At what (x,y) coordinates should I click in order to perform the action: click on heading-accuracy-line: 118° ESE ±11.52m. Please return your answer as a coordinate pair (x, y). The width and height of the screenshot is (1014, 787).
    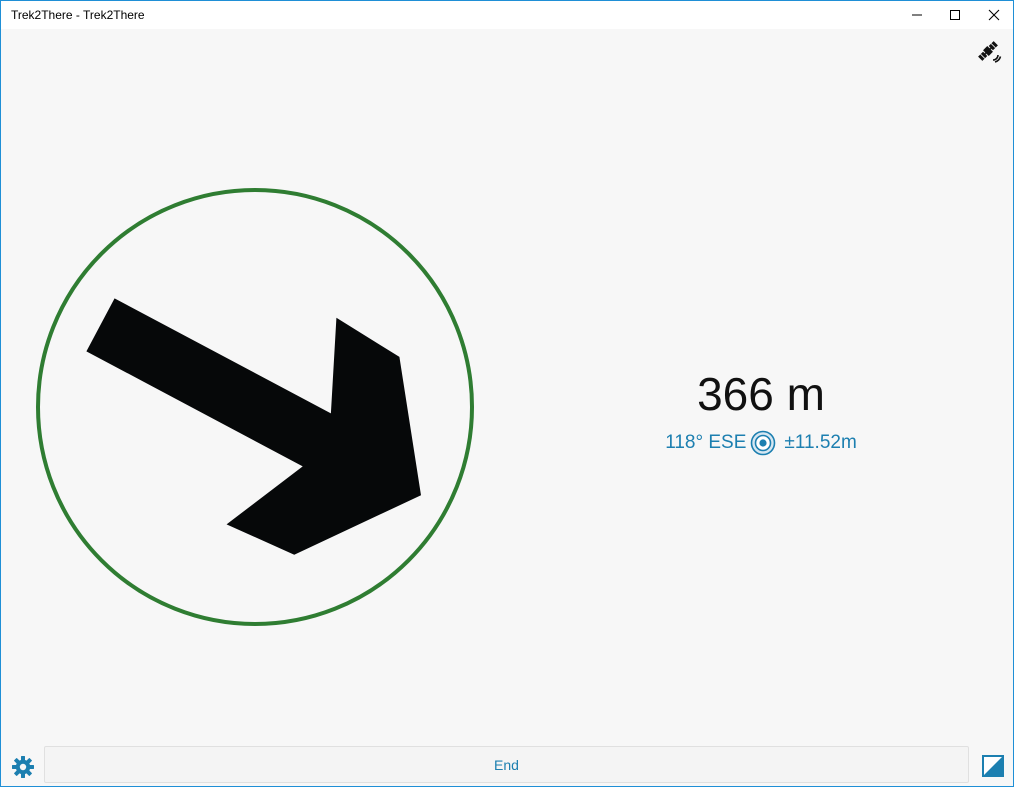
    Looking at the image, I should click on (761, 443).